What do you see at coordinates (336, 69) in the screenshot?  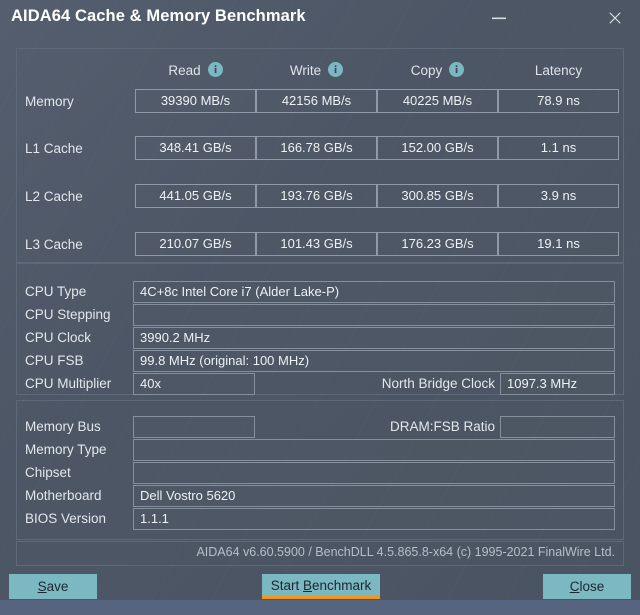 I see `info-icon-write` at bounding box center [336, 69].